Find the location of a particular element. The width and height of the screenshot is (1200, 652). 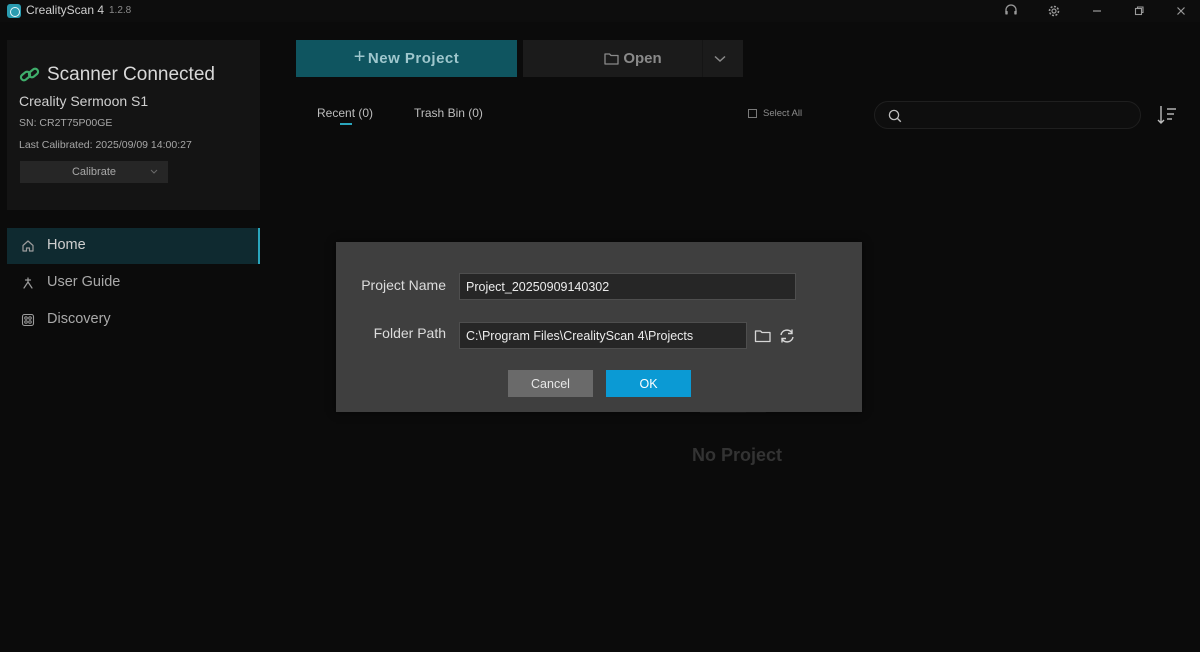

sidebar-item-label: User Guide is located at coordinates (84, 282).